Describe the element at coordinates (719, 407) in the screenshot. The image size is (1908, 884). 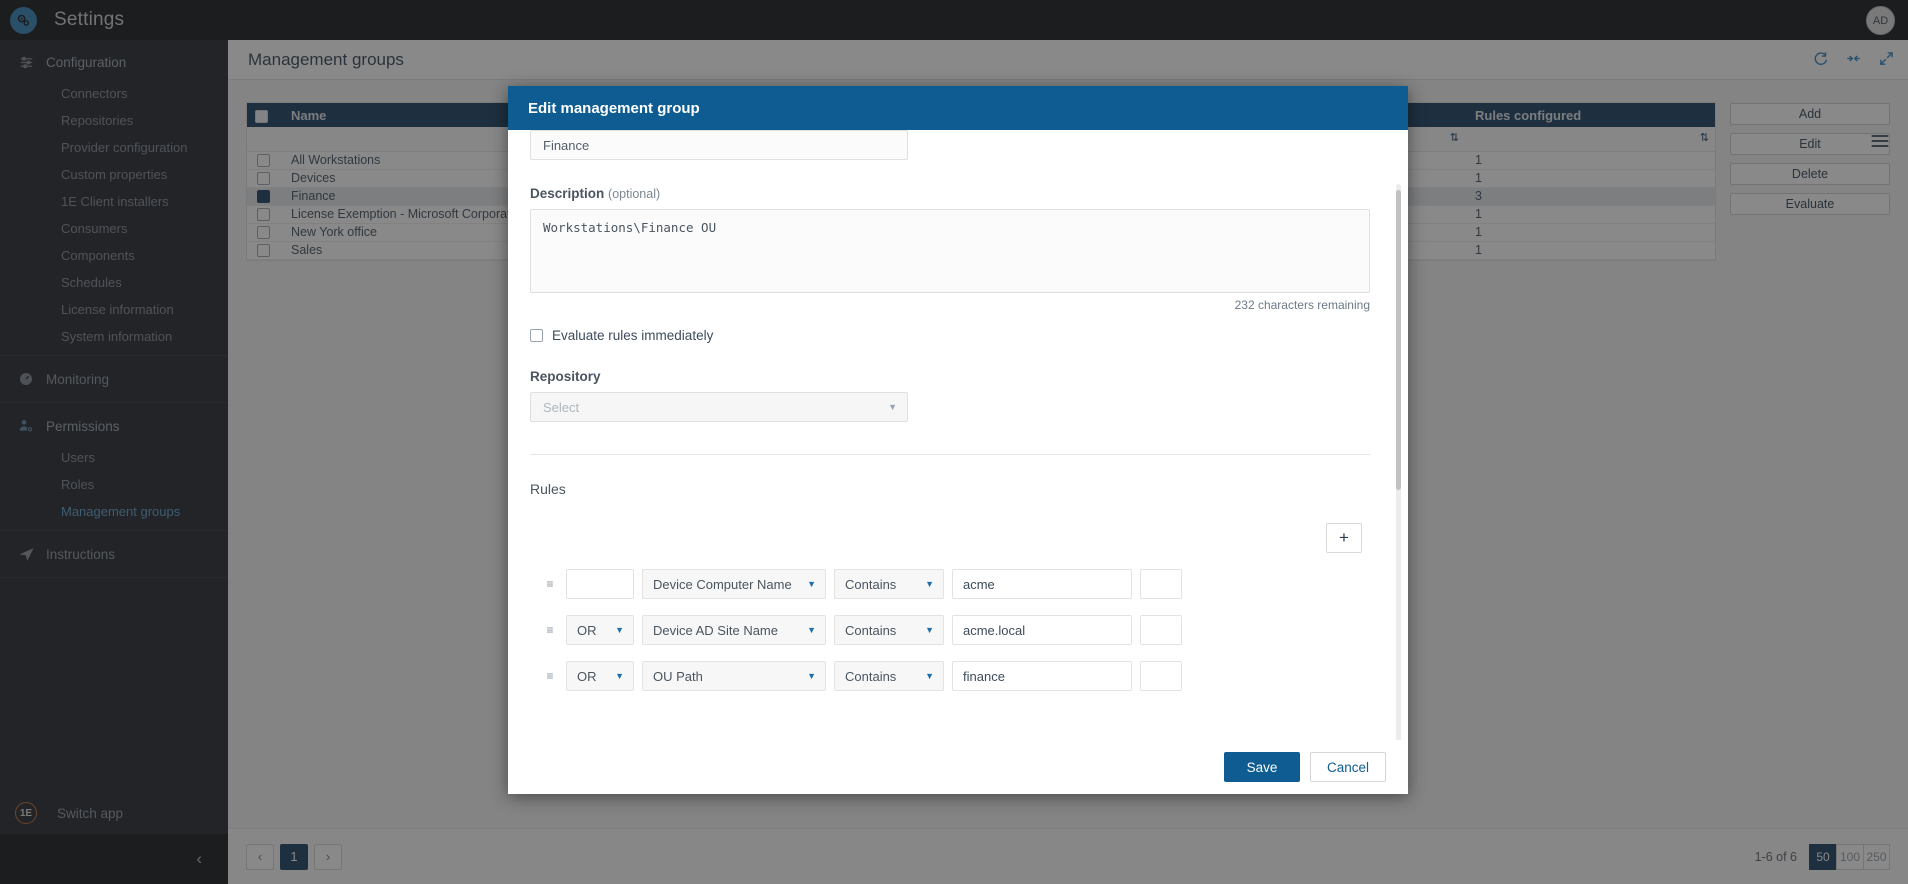
I see `repository-select: Select ▼` at that location.